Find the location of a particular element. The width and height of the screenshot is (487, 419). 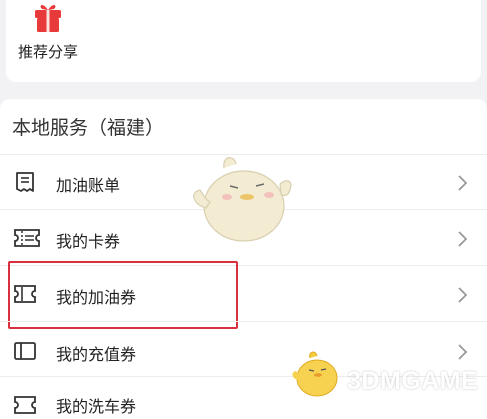

coupon-icon is located at coordinates (25, 405).